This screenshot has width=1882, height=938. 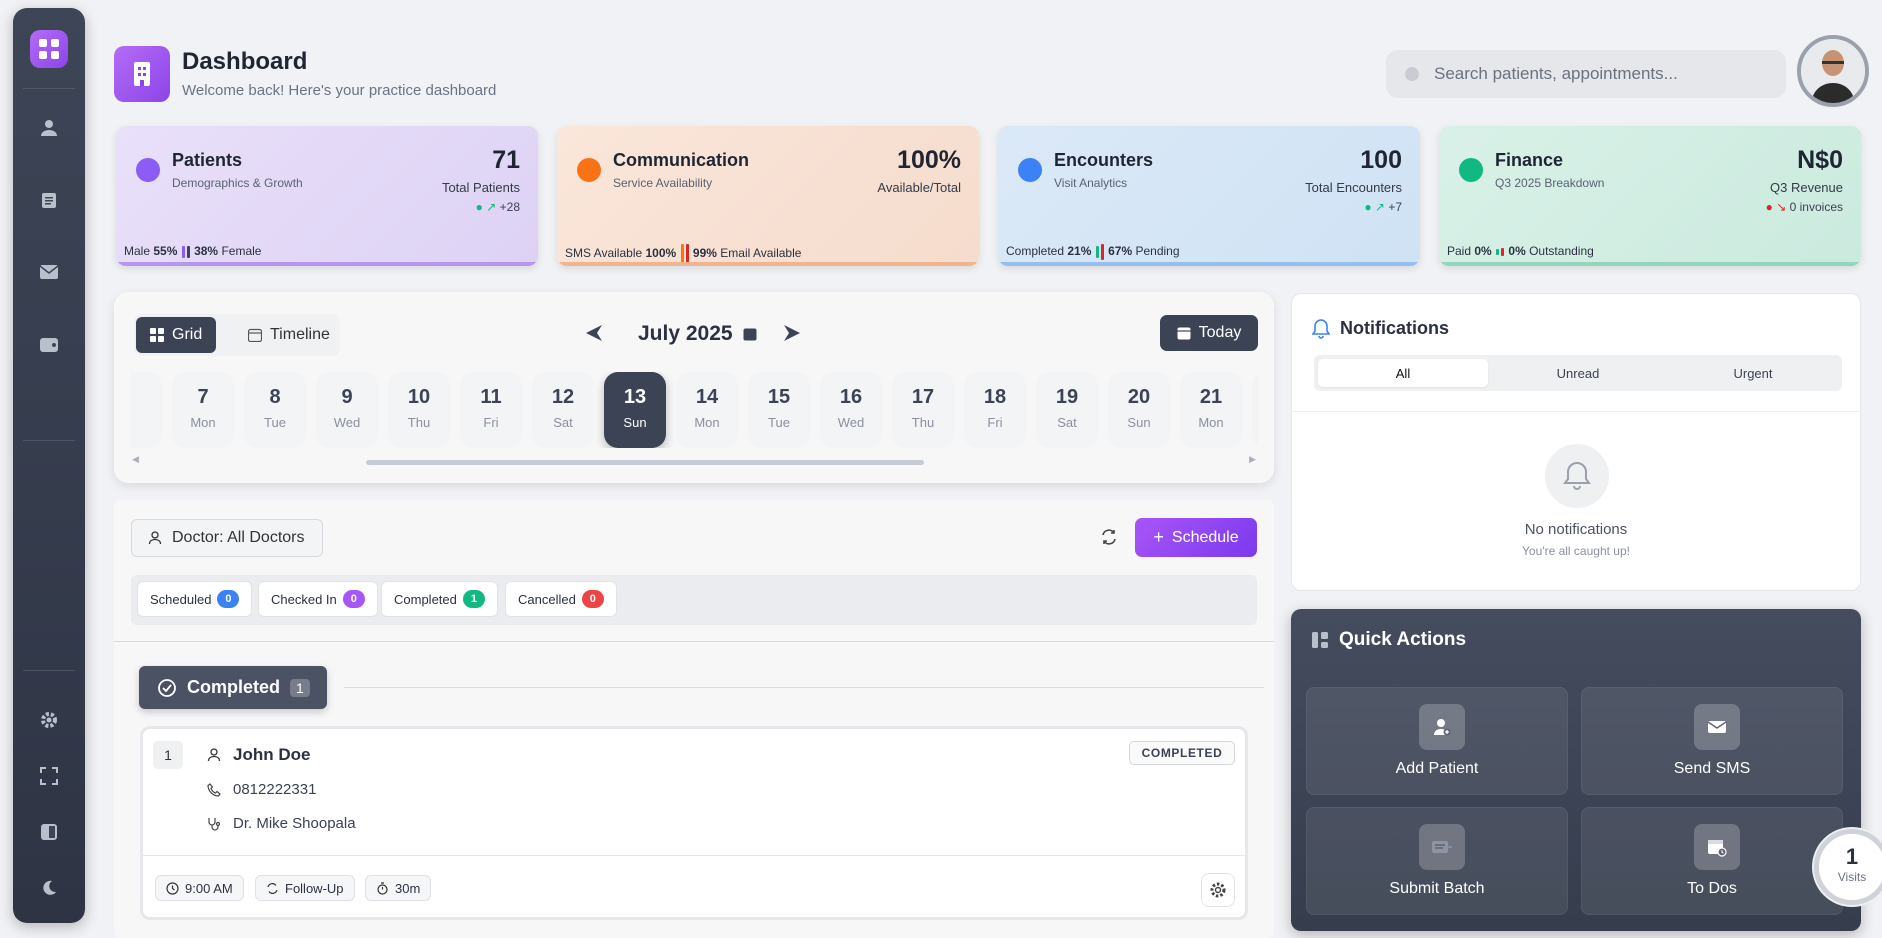 I want to click on timeline-view-button: Timeline, so click(x=289, y=335).